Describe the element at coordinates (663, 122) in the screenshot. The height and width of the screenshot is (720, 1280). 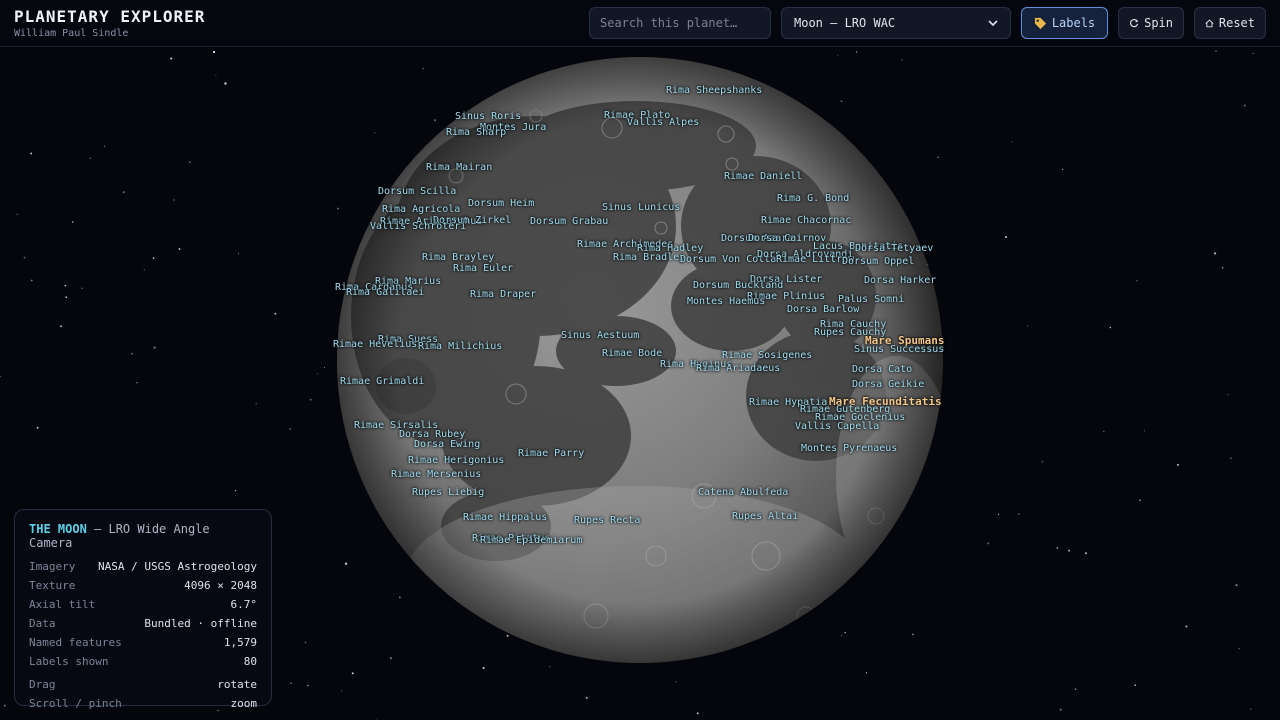
I see `feature-label: Vallis Alpes` at that location.